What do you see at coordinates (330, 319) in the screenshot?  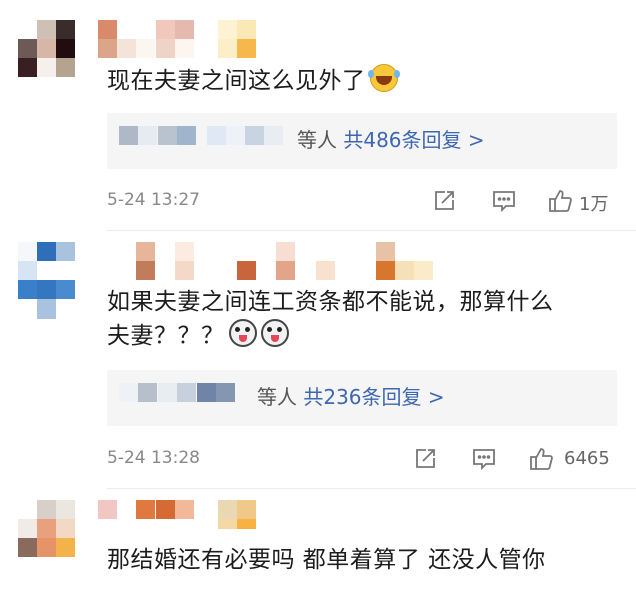 I see `comment-text: 如果夫妻之间连工资条都不能说，那算什么 夫妻？？？` at bounding box center [330, 319].